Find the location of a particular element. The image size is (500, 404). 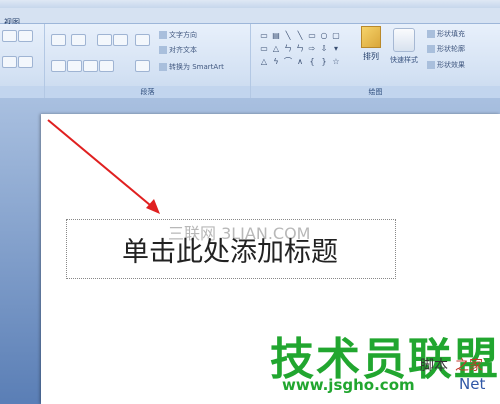

shape-more-icon: ▾ is located at coordinates (336, 48).